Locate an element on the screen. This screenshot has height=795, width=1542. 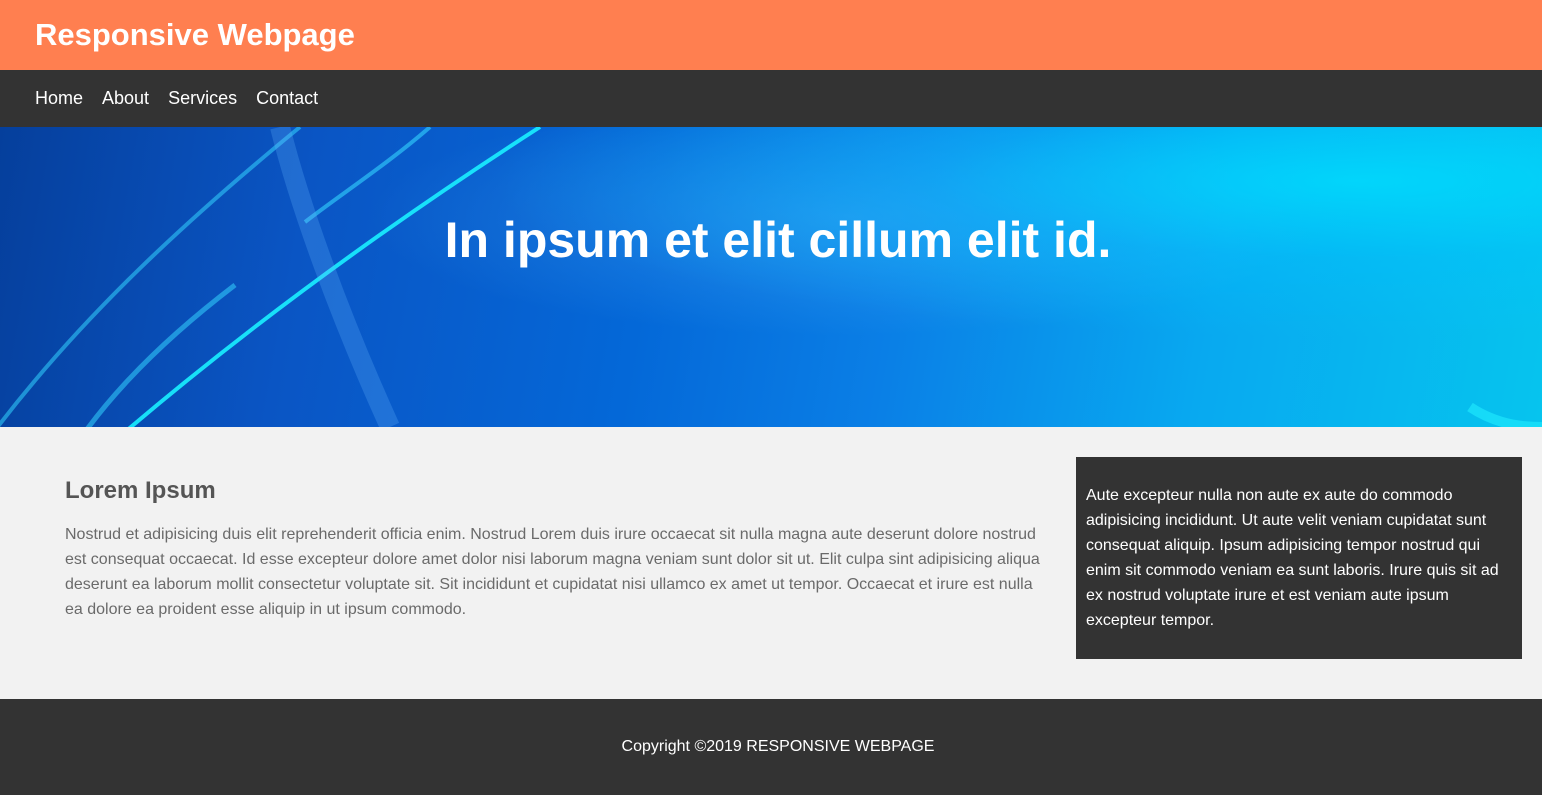
footer-copyright: Copyright ©2019 RESPONSIVE WEBPAGE is located at coordinates (778, 746).